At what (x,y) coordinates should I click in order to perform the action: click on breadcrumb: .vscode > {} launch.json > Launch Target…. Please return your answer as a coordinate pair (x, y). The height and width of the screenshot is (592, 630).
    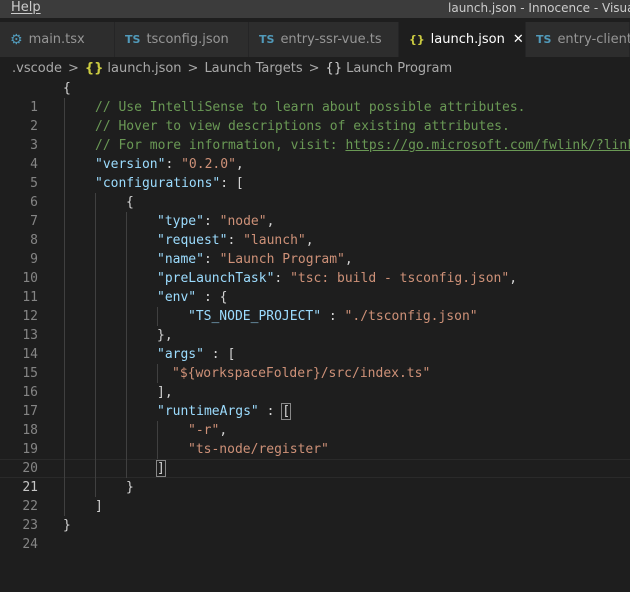
    Looking at the image, I should click on (315, 68).